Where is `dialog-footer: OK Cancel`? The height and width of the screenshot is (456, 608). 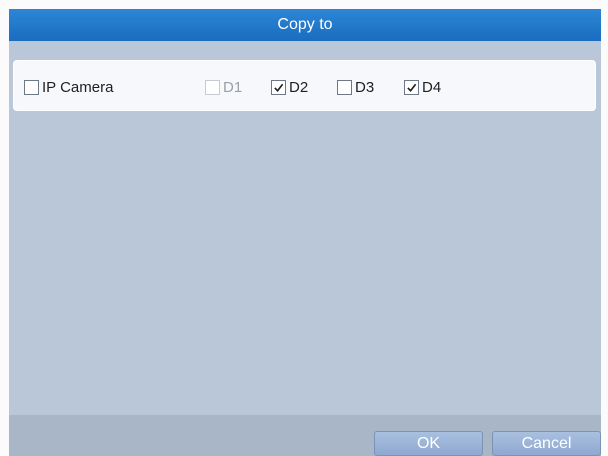 dialog-footer: OK Cancel is located at coordinates (305, 435).